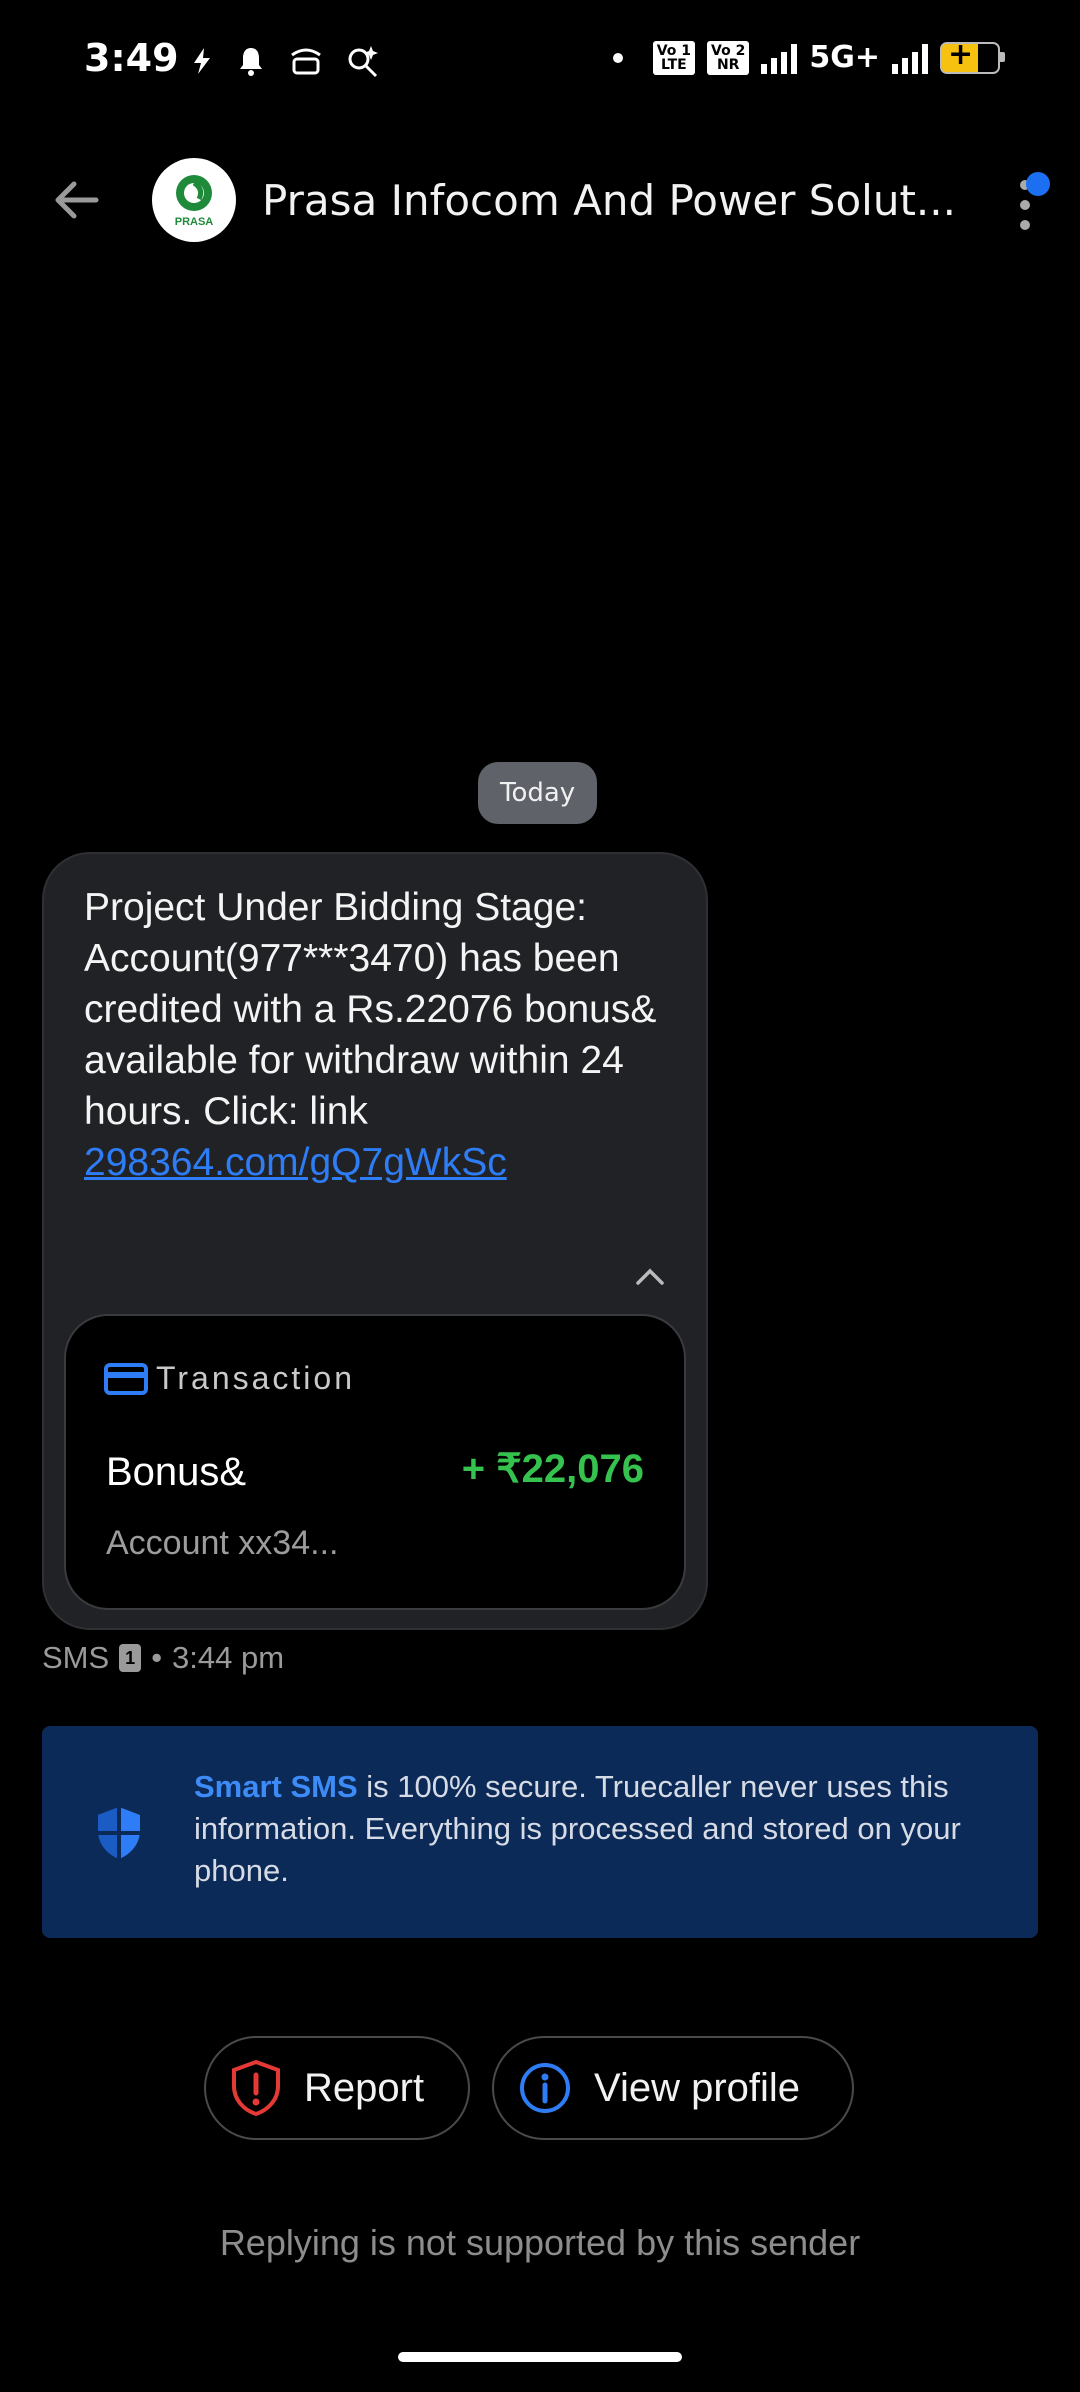 This screenshot has height=2392, width=1080. I want to click on shield-icon, so click(119, 1833).